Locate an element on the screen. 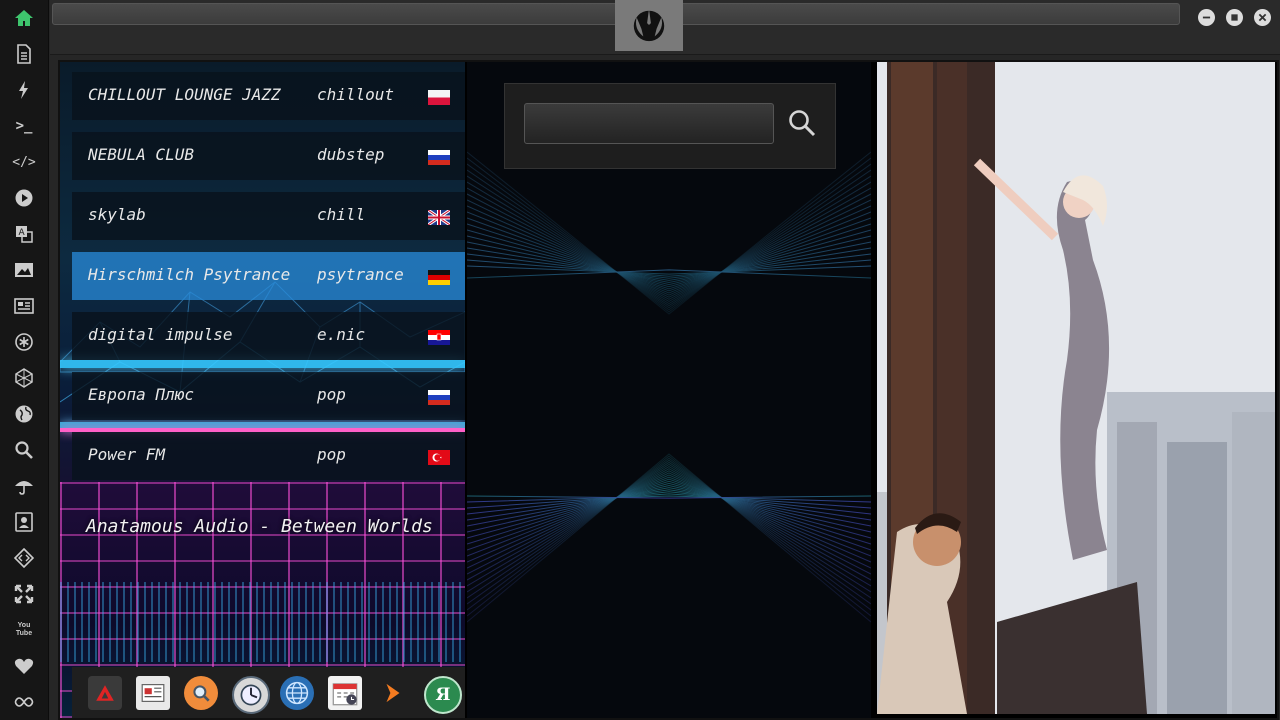 This screenshot has width=1280, height=720. station-name: digital impulse is located at coordinates (160, 334).